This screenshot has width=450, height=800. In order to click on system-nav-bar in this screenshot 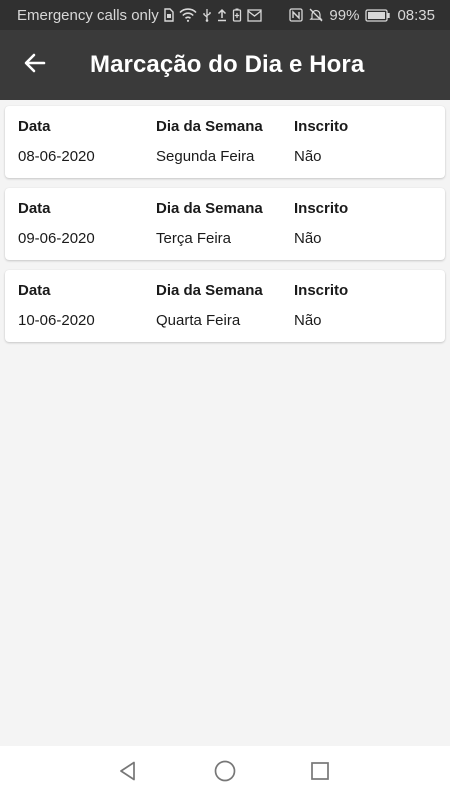, I will do `click(225, 773)`.